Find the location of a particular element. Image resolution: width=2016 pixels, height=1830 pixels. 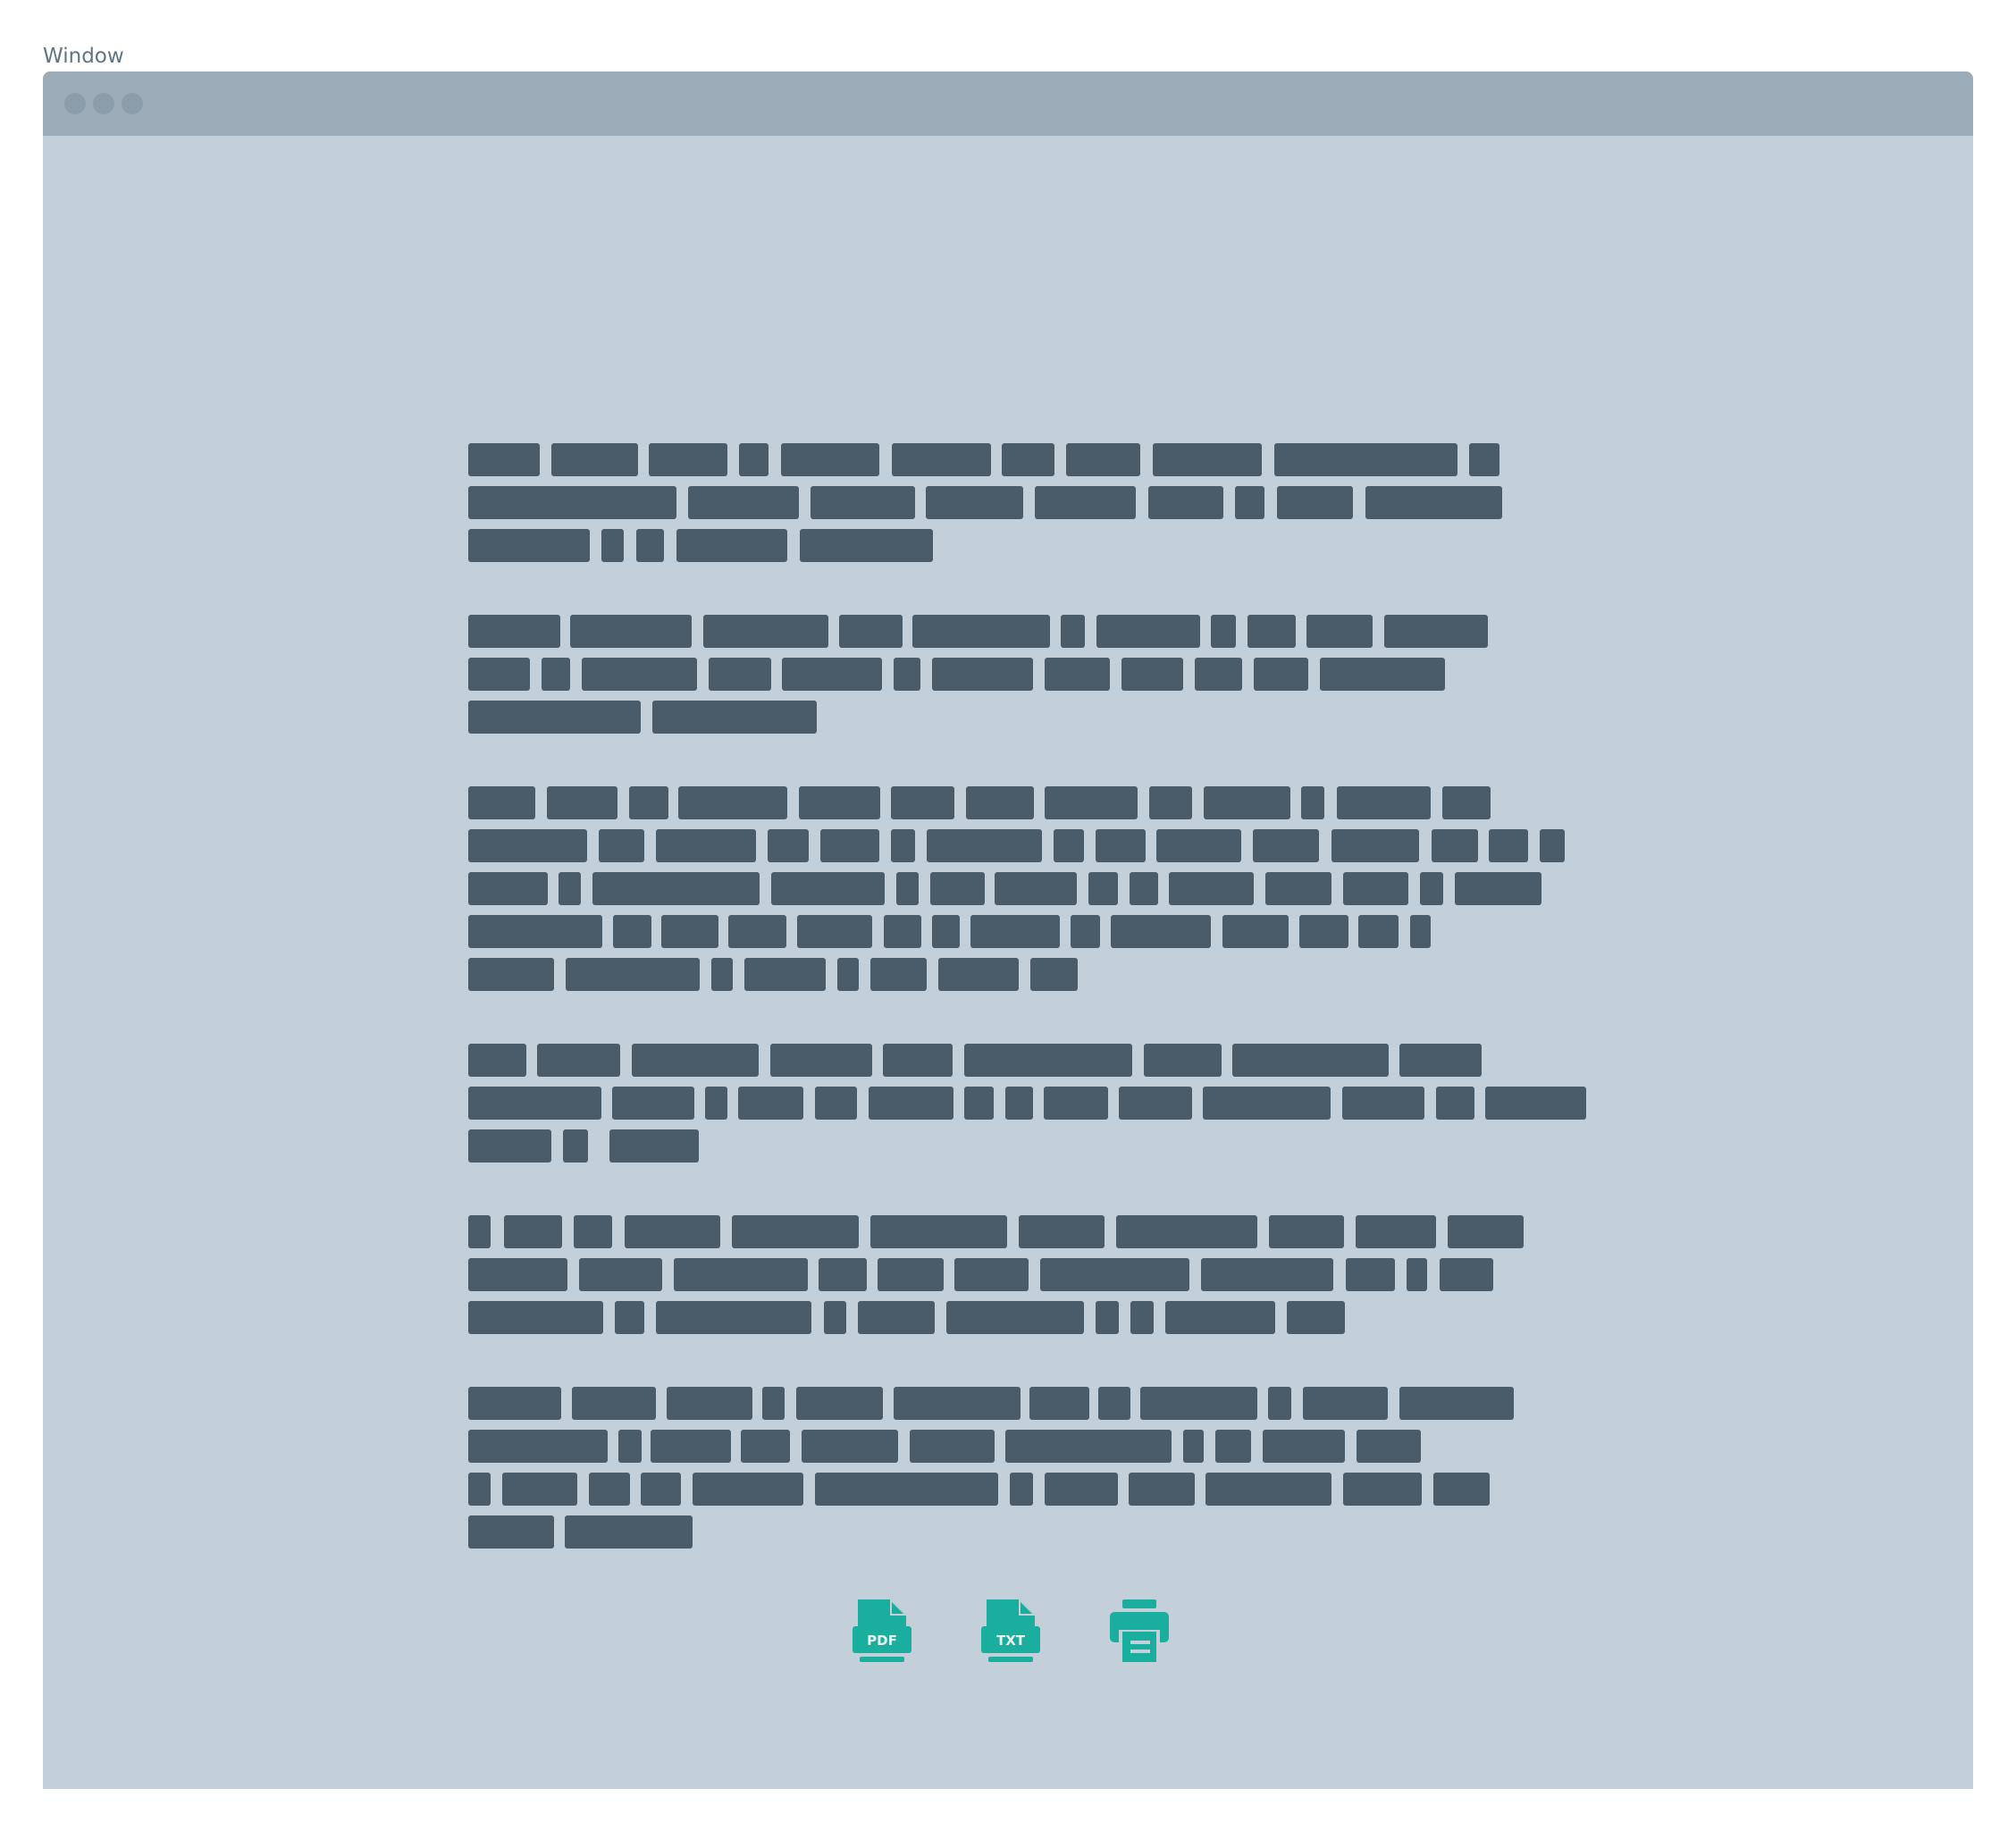

txt-download-button: TXT is located at coordinates (1010, 1631).